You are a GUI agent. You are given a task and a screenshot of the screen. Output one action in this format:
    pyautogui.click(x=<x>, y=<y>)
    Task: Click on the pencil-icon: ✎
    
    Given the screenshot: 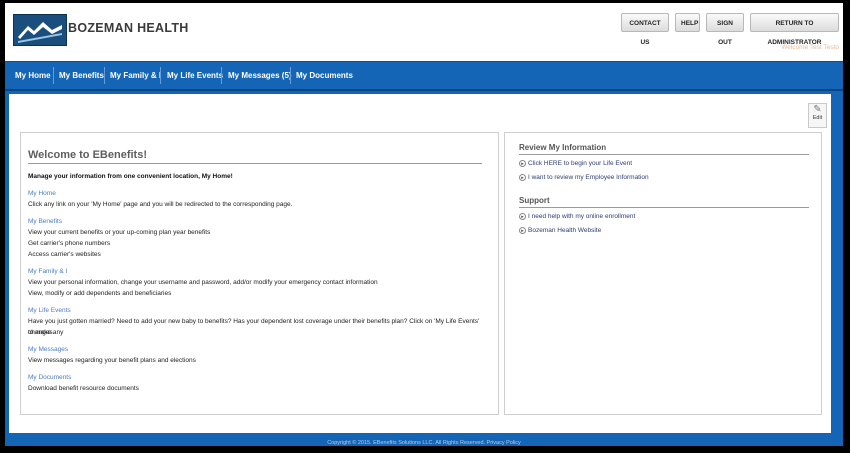 What is the action you would take?
    pyautogui.click(x=817, y=109)
    